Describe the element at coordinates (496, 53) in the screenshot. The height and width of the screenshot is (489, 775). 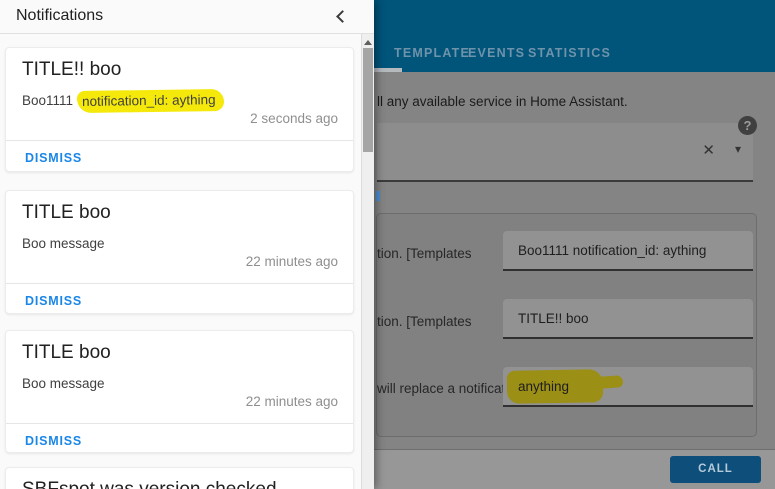
I see `tab-events: EVENTS` at that location.